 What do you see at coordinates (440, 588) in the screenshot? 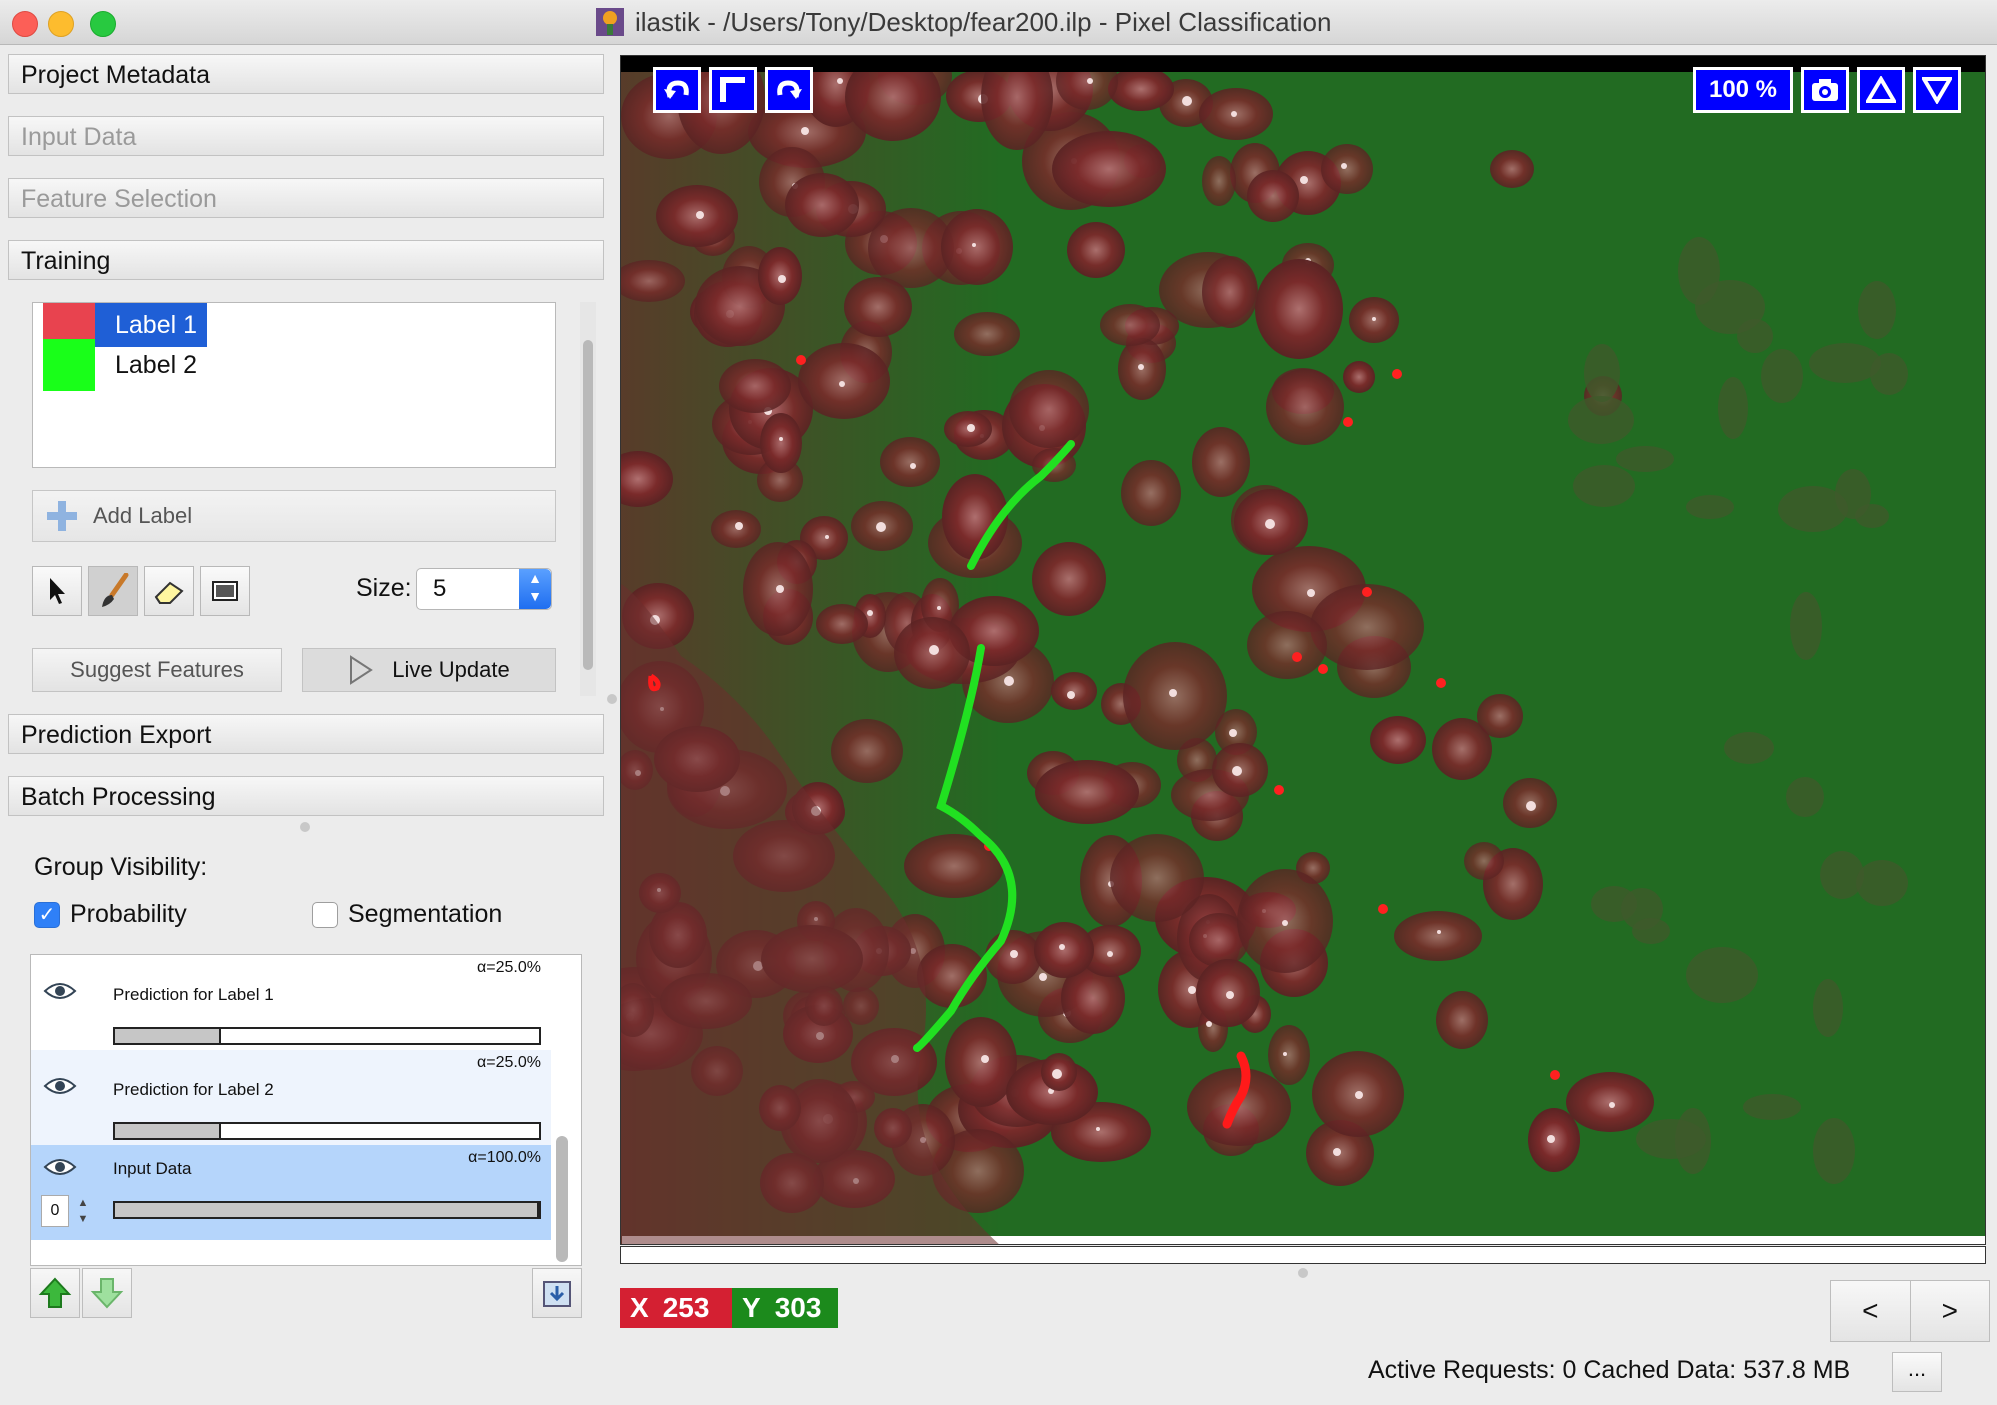
I see `brush-size-value: 5` at bounding box center [440, 588].